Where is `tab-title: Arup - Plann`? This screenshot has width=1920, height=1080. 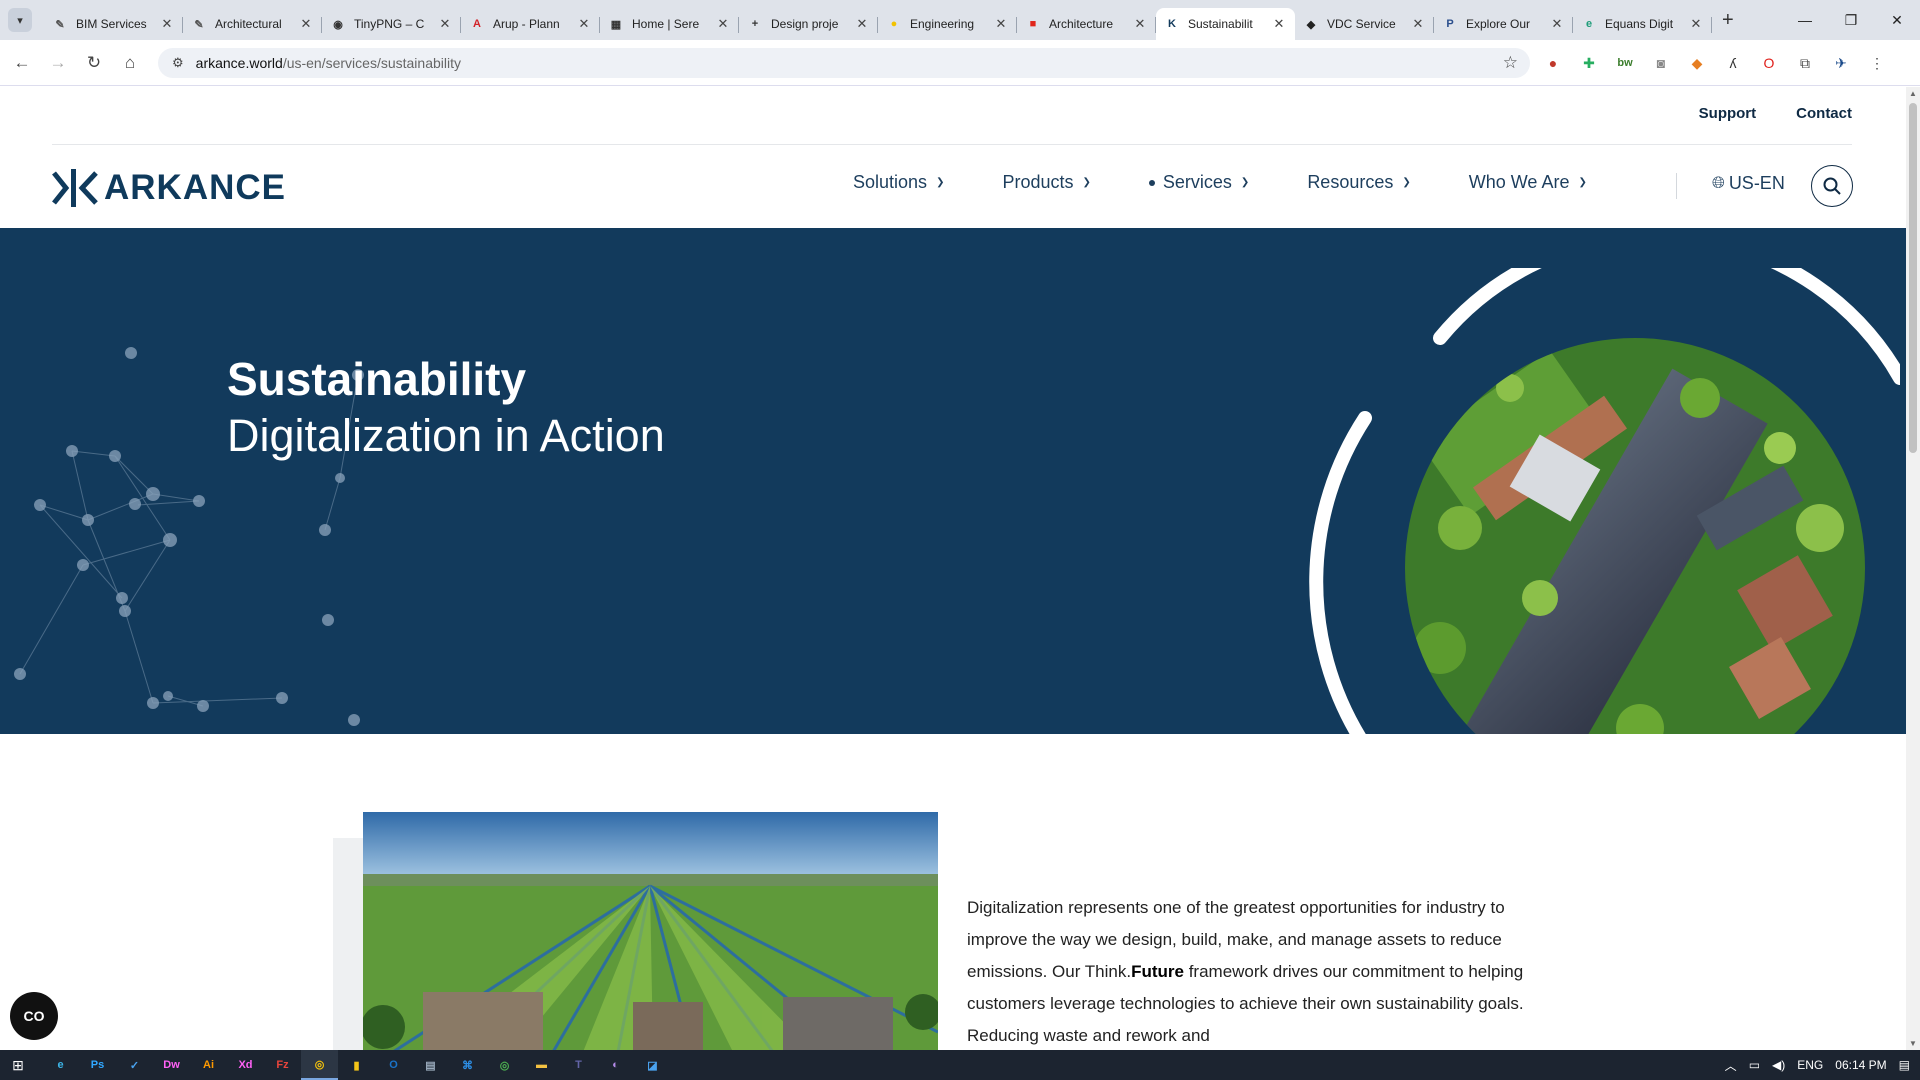
tab-title: Arup - Plann is located at coordinates (526, 24).